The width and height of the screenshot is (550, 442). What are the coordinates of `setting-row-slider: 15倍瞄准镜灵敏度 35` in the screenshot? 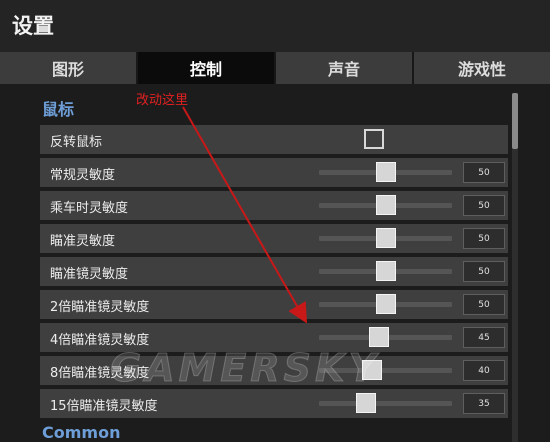 It's located at (274, 403).